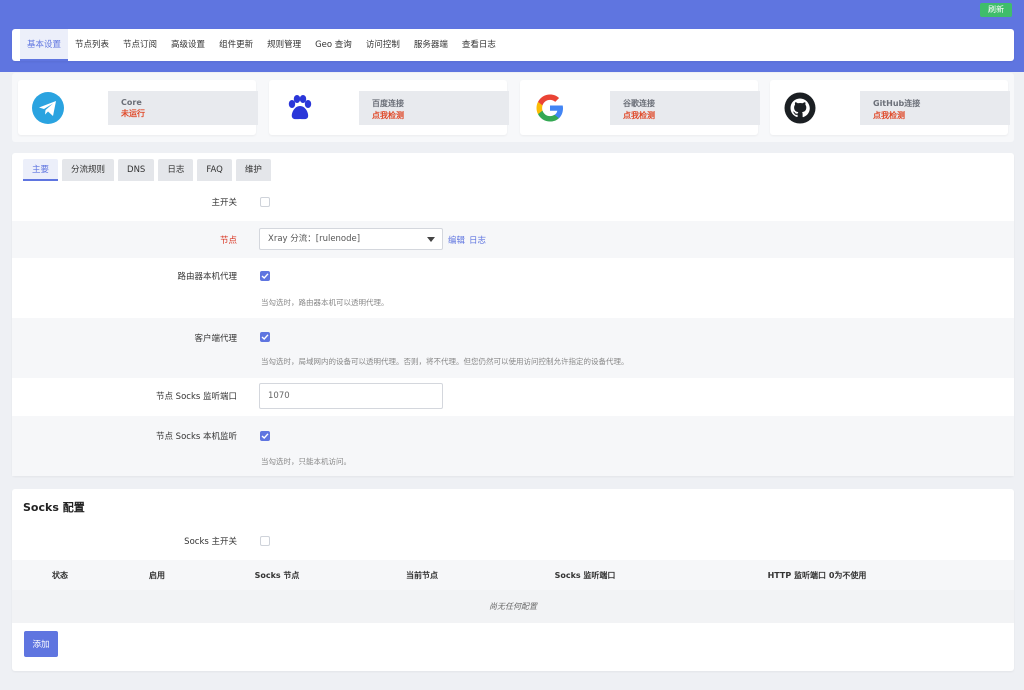  What do you see at coordinates (639, 103) in the screenshot?
I see `status-title: 谷歌连接` at bounding box center [639, 103].